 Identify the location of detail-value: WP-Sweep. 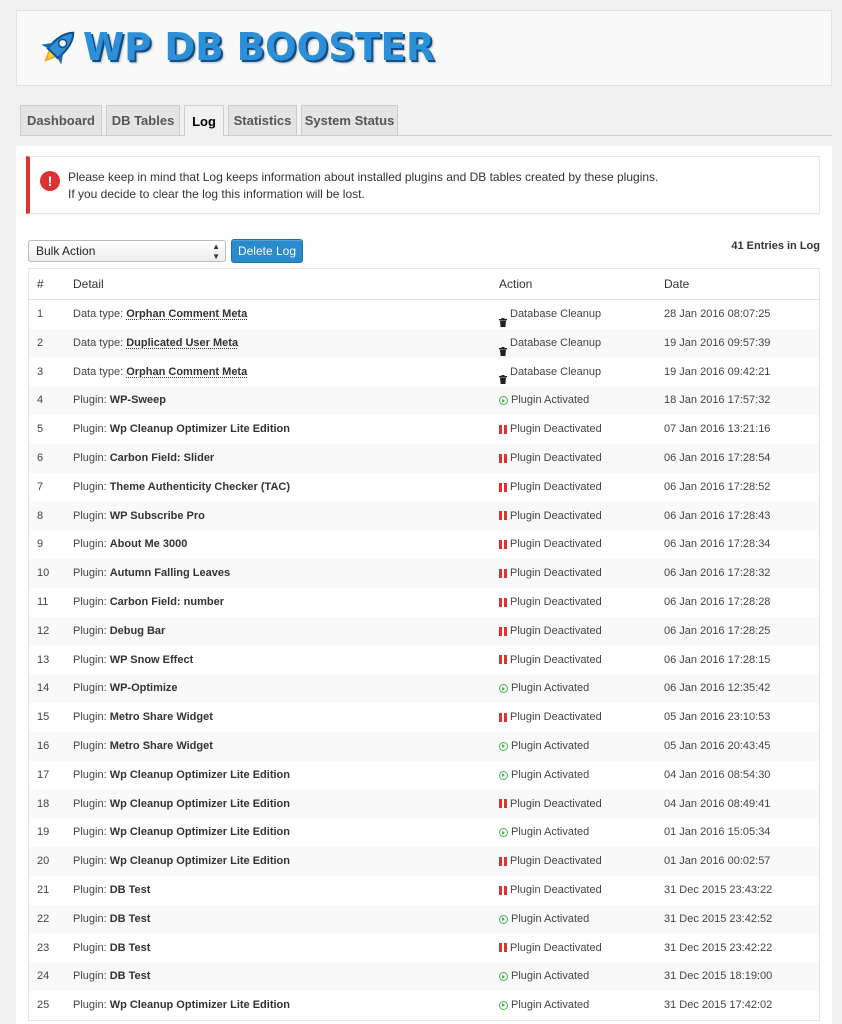
(137, 400).